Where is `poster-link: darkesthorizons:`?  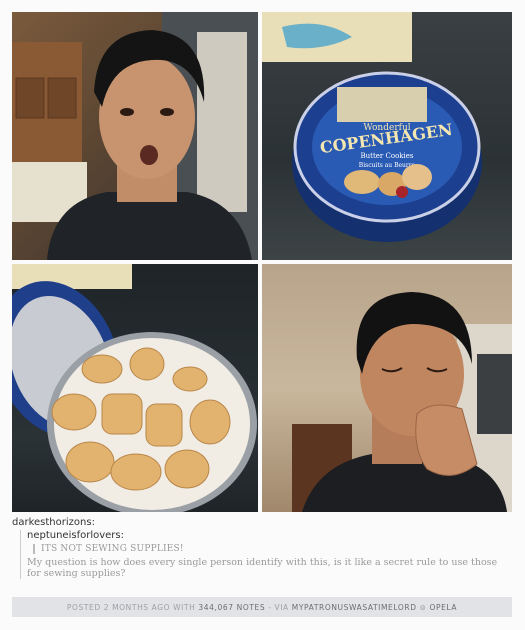
poster-link: darkesthorizons: is located at coordinates (53, 522).